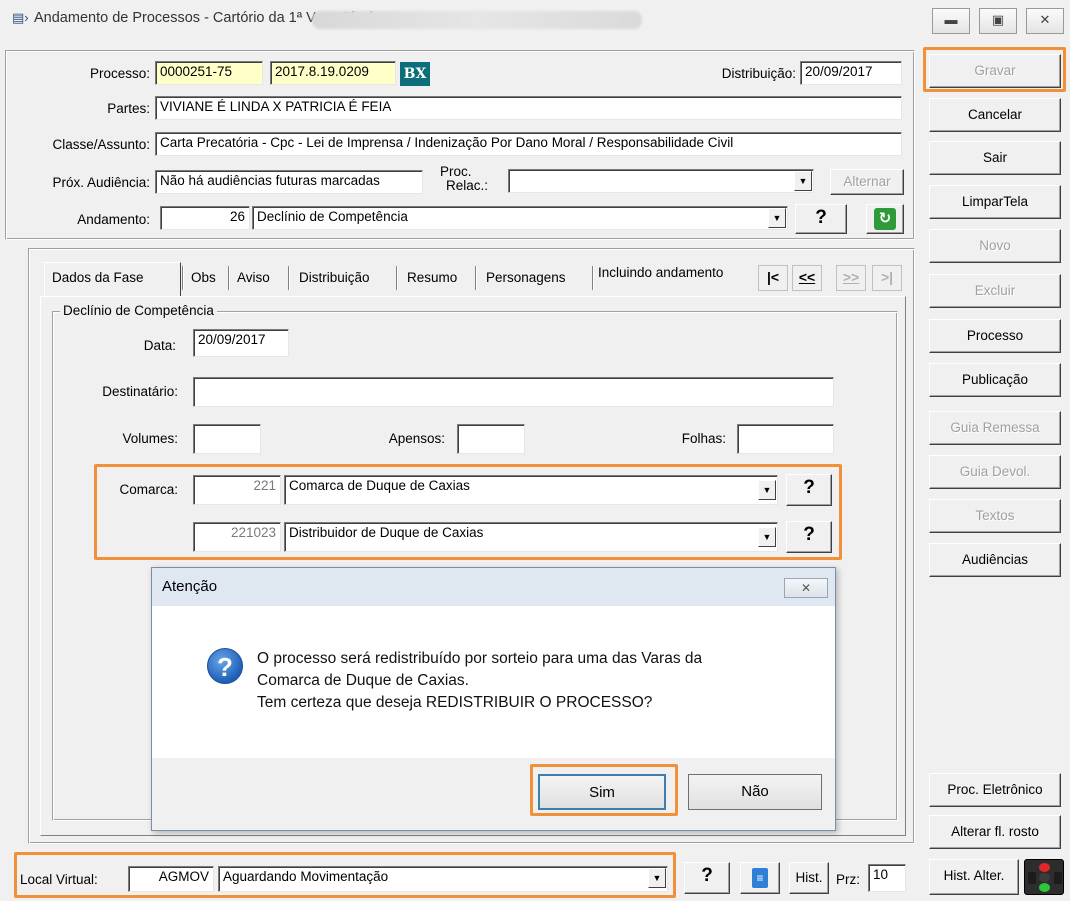  Describe the element at coordinates (467, 185) in the screenshot. I see `proc-relac-label-line2: Relac.:` at that location.